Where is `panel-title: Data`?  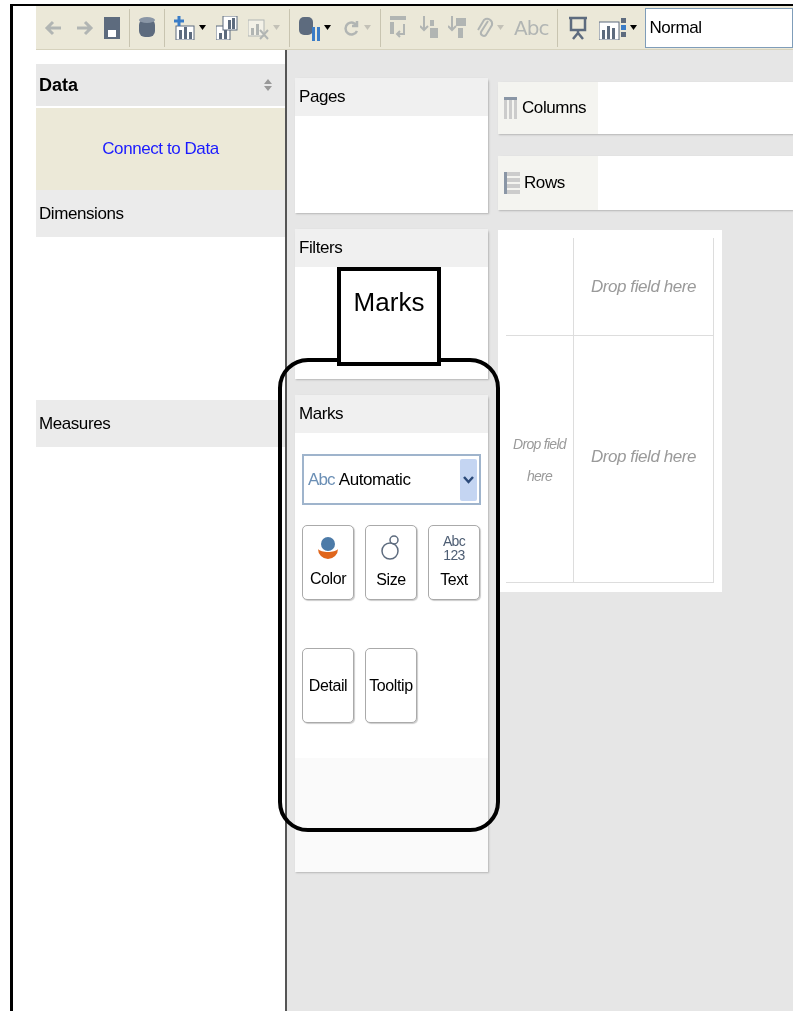
panel-title: Data is located at coordinates (58, 85).